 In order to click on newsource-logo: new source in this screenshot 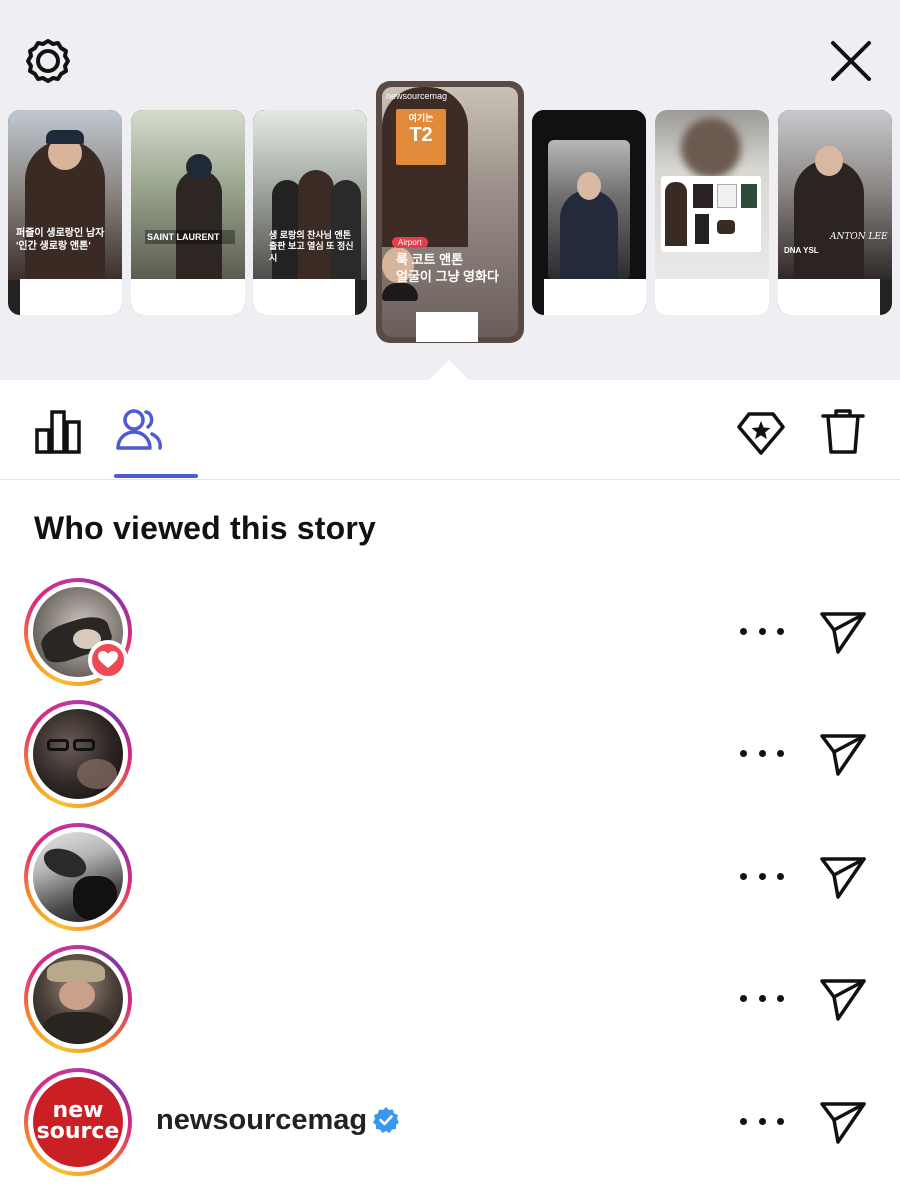, I will do `click(78, 1122)`.